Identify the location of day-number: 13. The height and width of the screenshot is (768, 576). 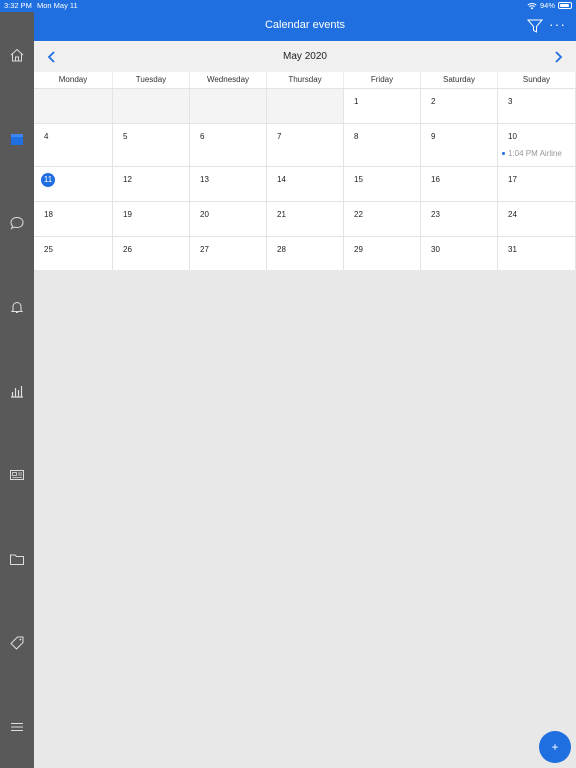
(204, 179).